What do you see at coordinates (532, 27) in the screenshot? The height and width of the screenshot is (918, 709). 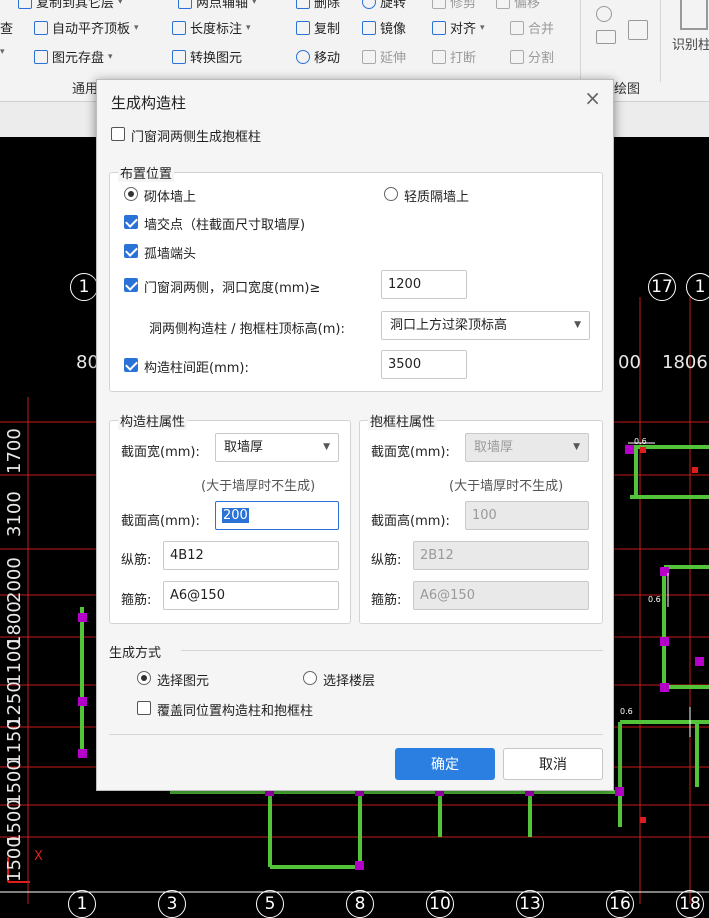 I see `merge-button: 合并` at bounding box center [532, 27].